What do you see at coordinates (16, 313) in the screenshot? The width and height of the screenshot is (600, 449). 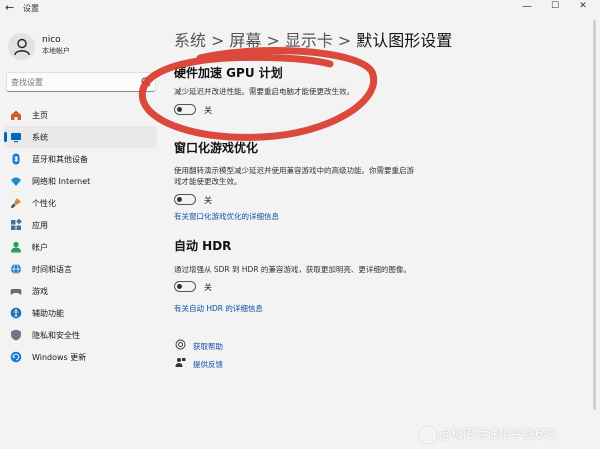 I see `accessibility-icon` at bounding box center [16, 313].